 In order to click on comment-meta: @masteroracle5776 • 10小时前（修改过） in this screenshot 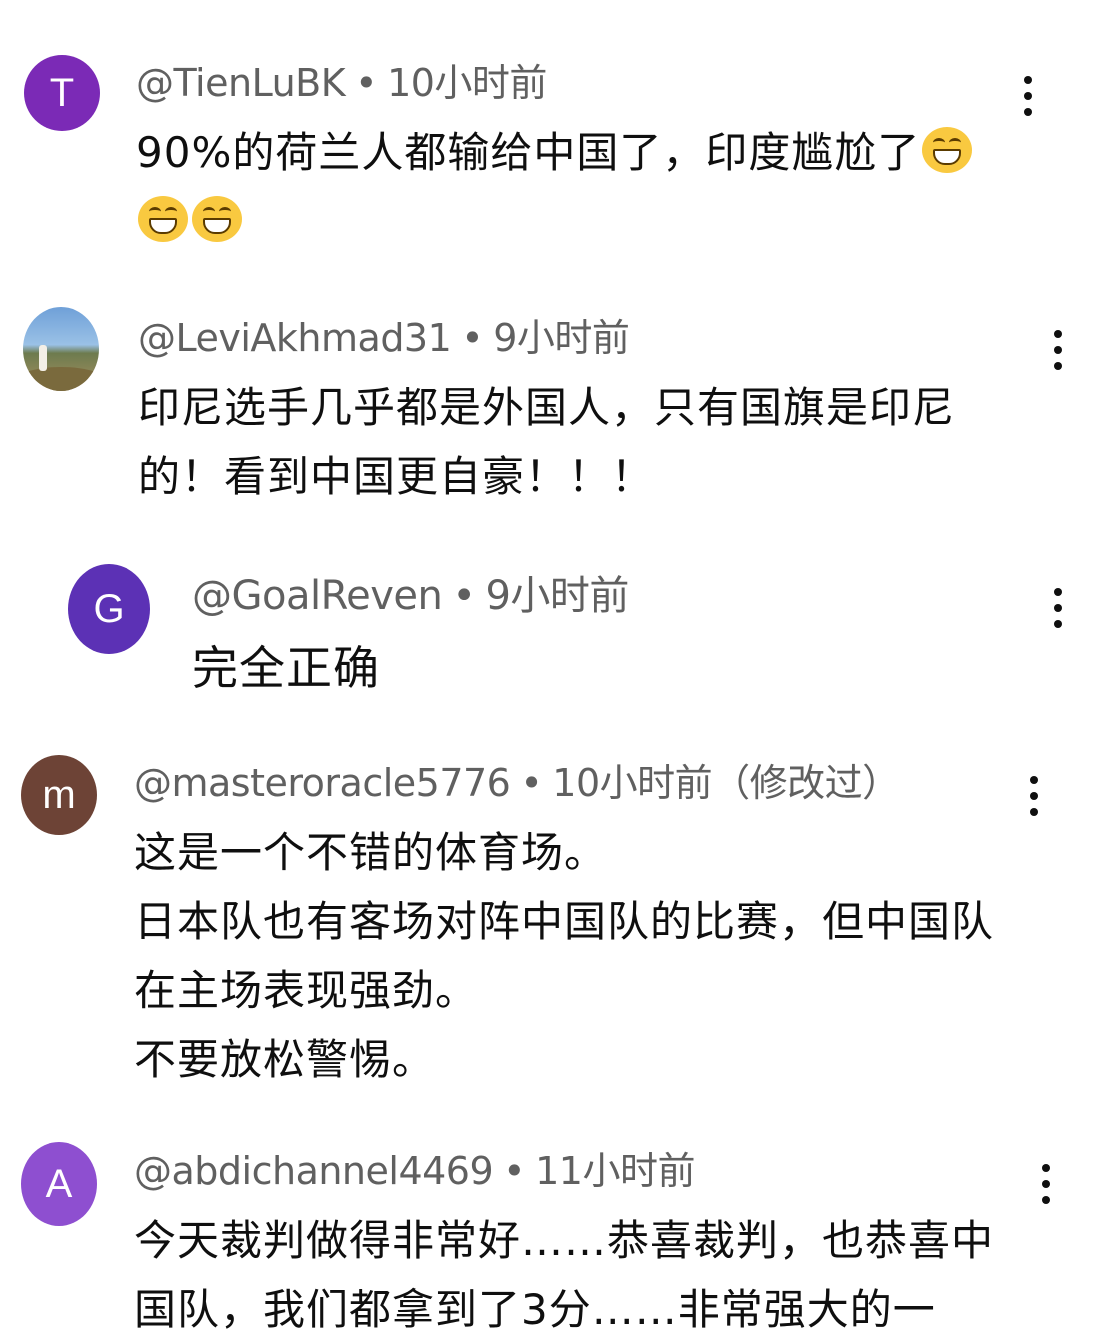, I will do `click(517, 783)`.